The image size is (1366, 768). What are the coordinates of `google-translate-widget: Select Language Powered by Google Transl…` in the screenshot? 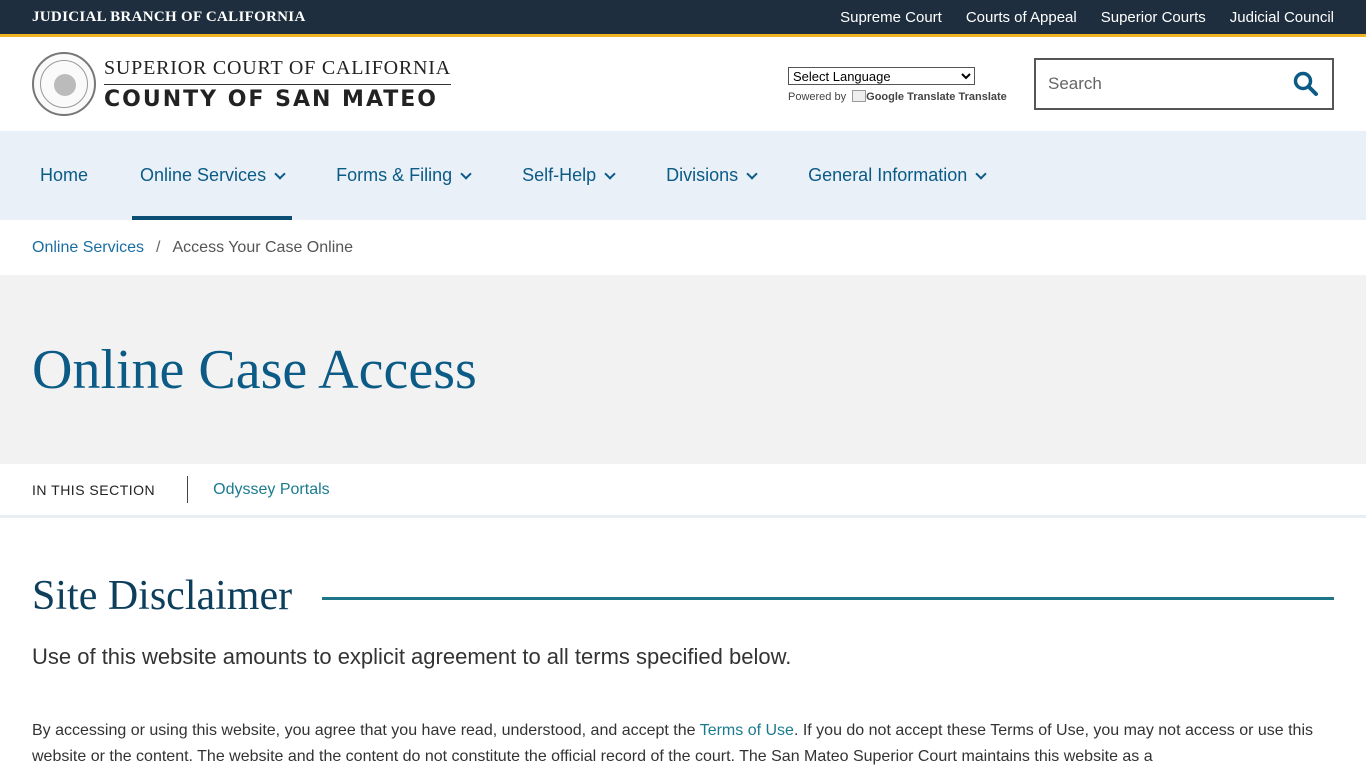 It's located at (897, 85).